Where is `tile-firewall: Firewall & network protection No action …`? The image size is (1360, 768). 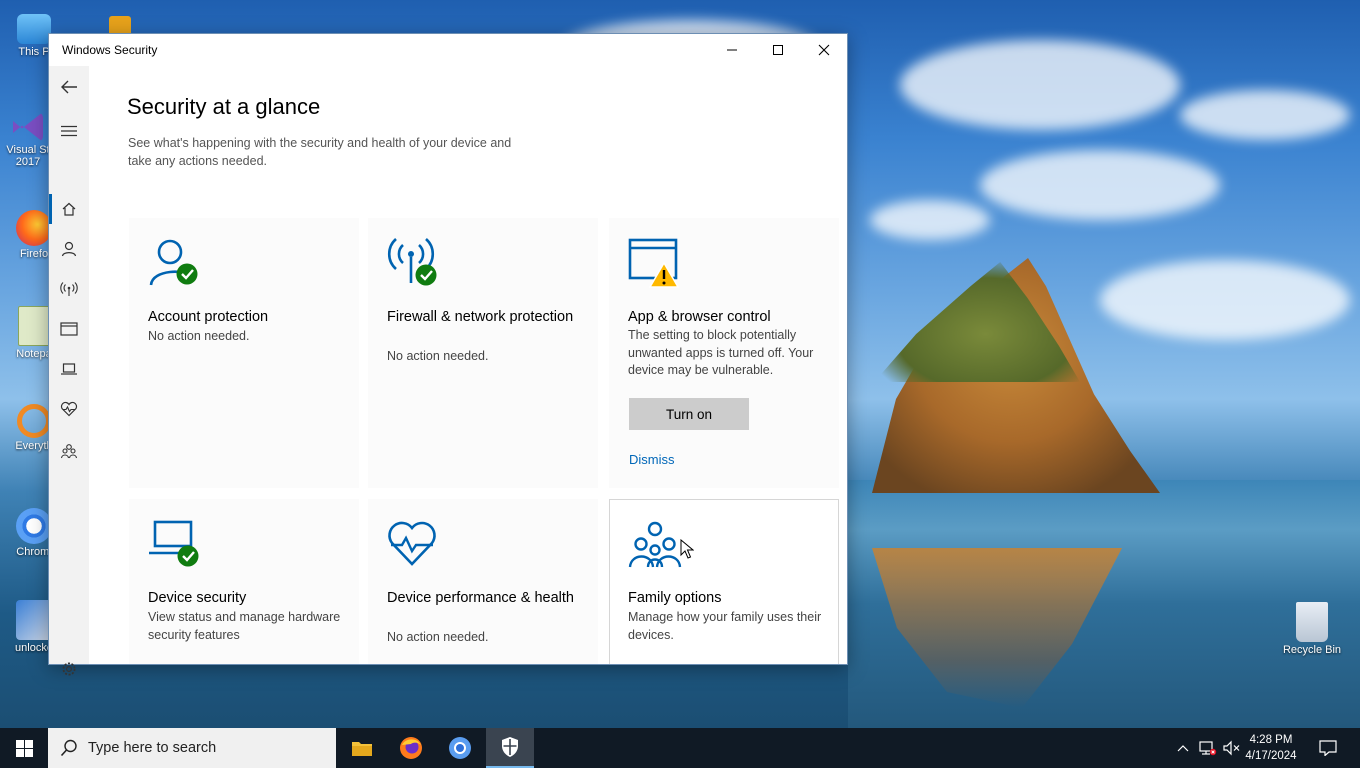
tile-firewall: Firewall & network protection No action … is located at coordinates (483, 353).